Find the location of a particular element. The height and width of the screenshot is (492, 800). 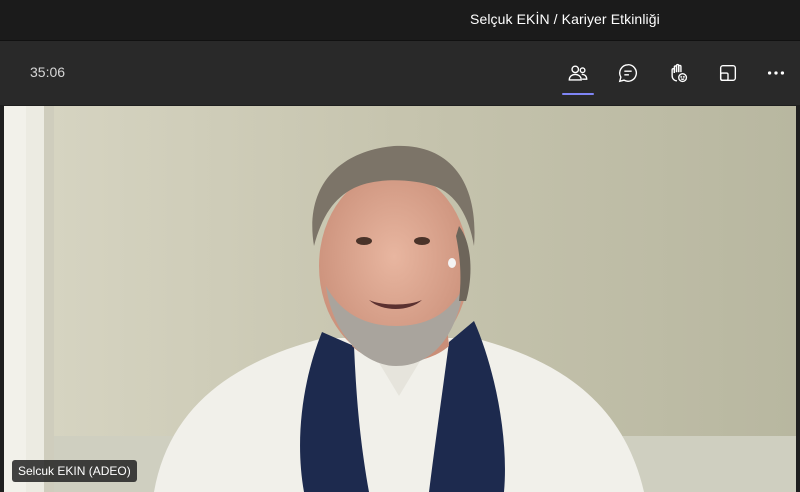

chat-button is located at coordinates (628, 73).